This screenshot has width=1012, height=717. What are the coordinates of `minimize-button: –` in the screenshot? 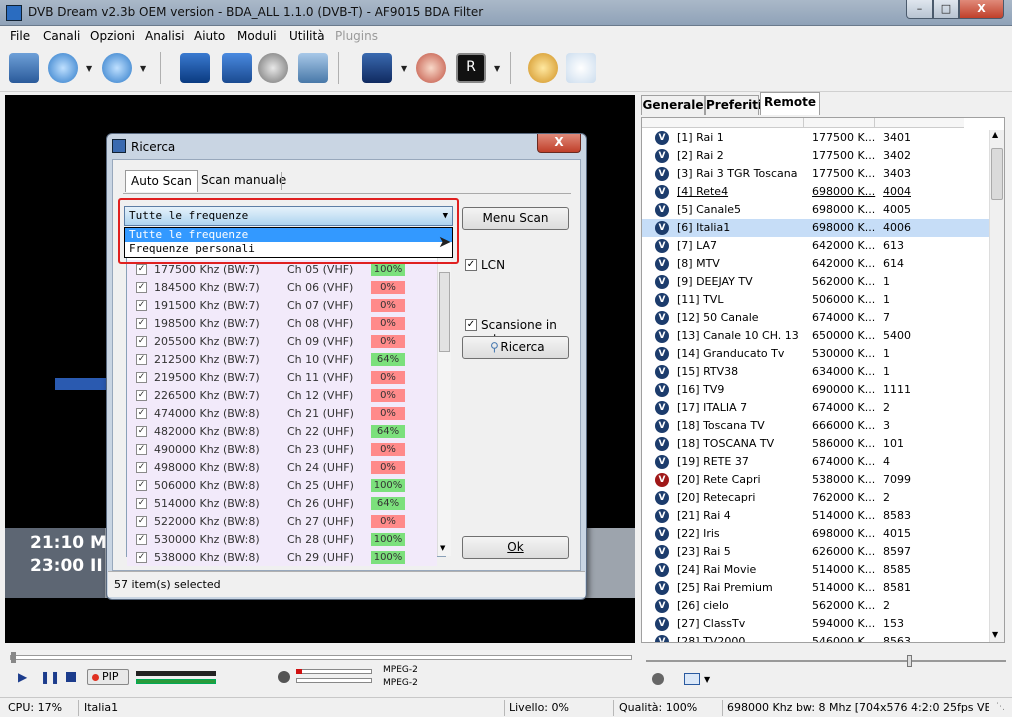 It's located at (919, 9).